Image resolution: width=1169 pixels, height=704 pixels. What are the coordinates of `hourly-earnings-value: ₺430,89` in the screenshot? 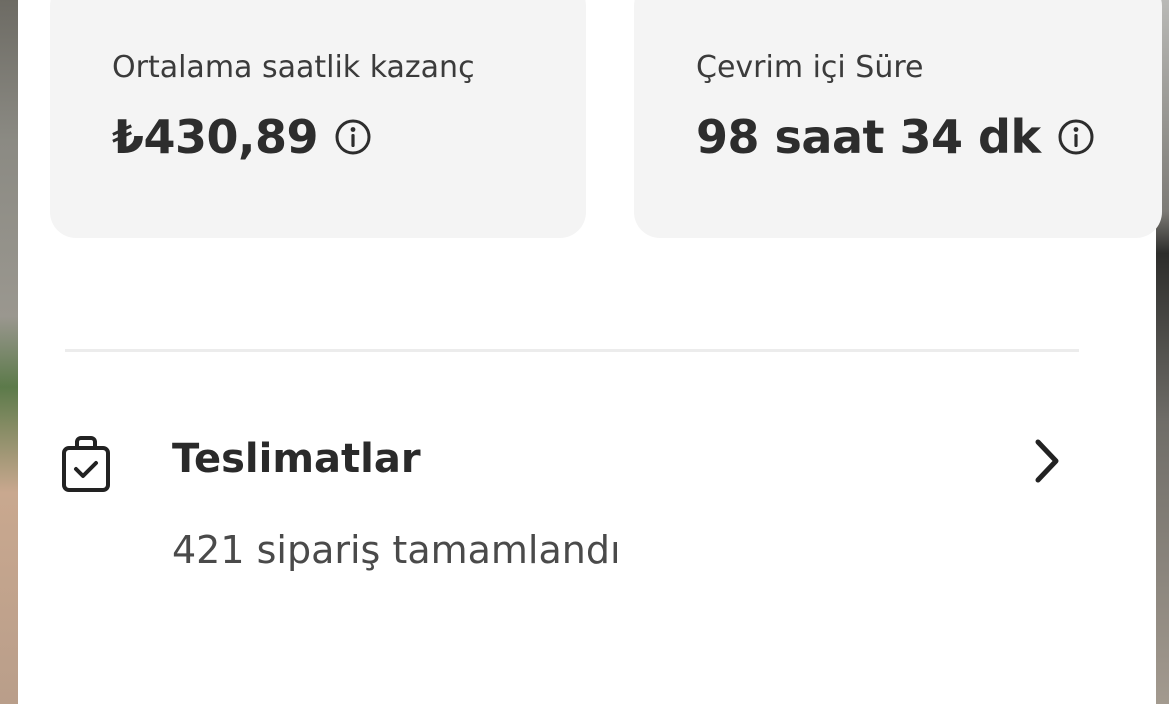 It's located at (215, 137).